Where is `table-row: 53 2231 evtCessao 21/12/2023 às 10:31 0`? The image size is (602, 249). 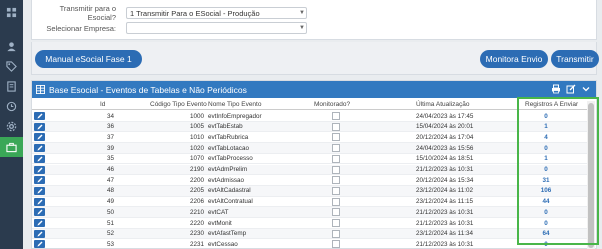
table-row: 53 2231 evtCessao 21/12/2023 às 10:31 0 is located at coordinates (310, 244).